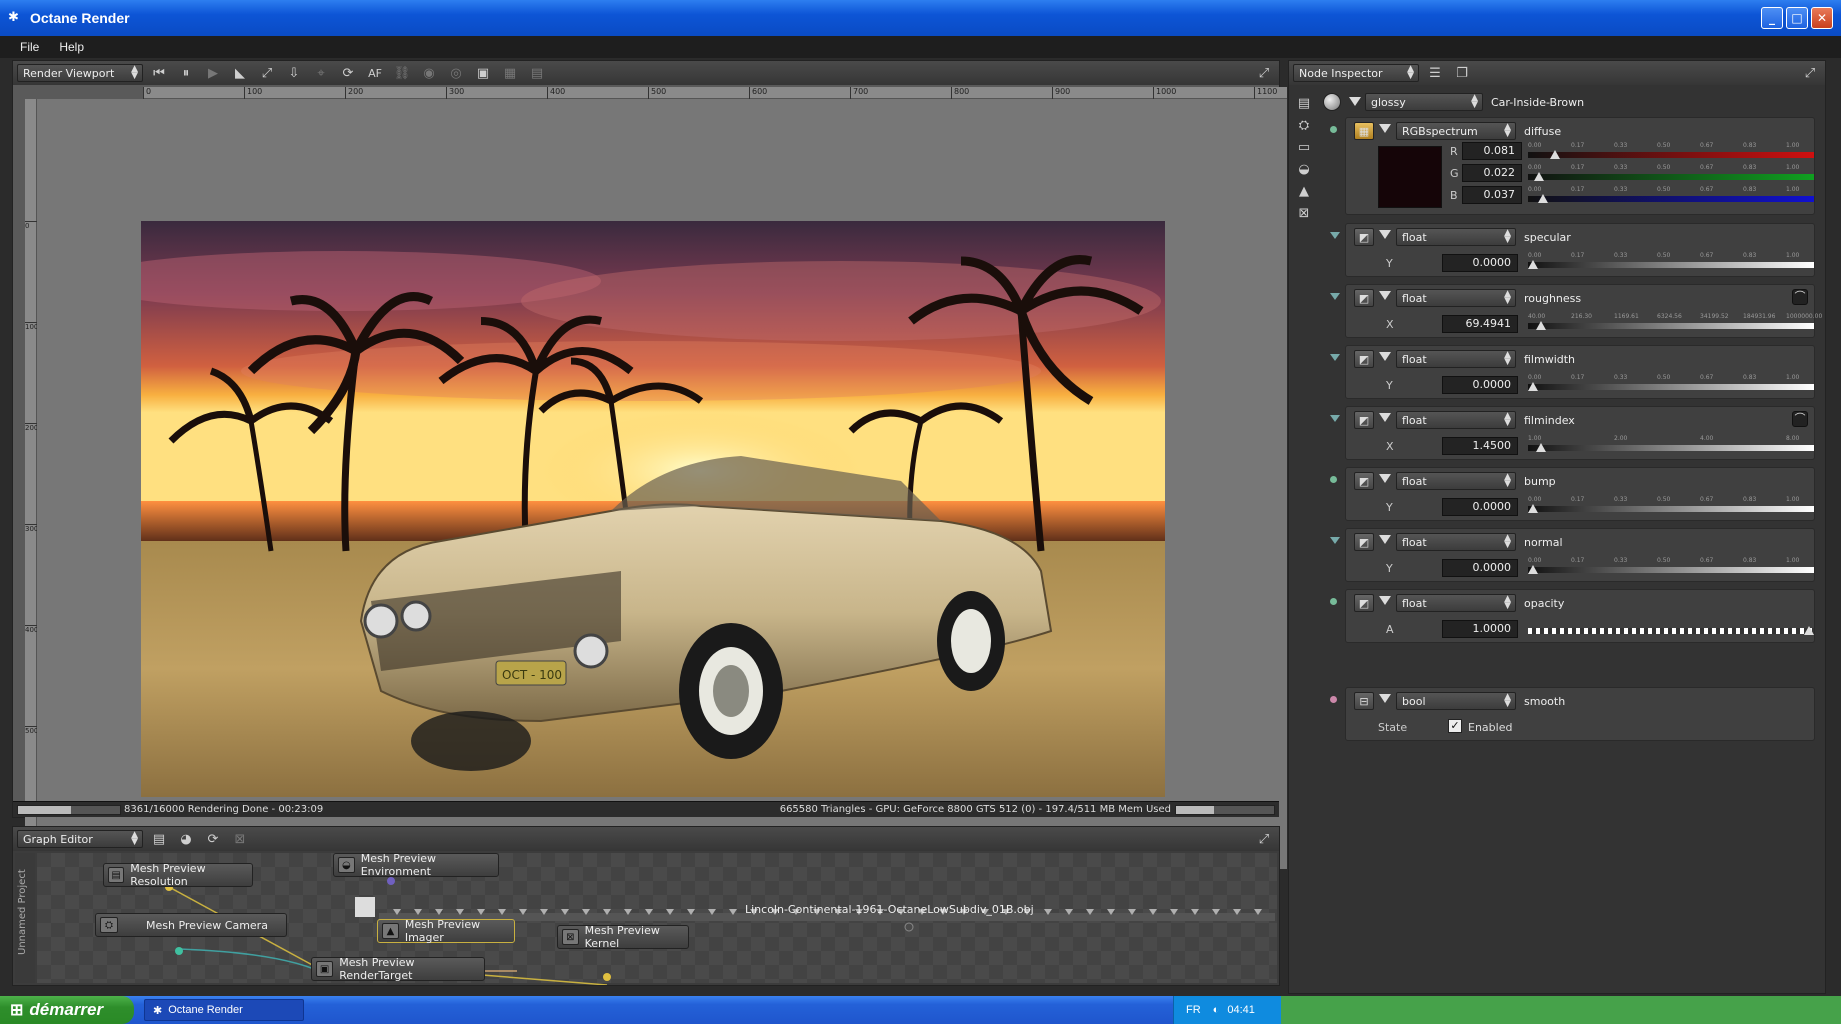 Image resolution: width=1841 pixels, height=1024 pixels. I want to click on bool-node-icon: ⊟, so click(1364, 701).